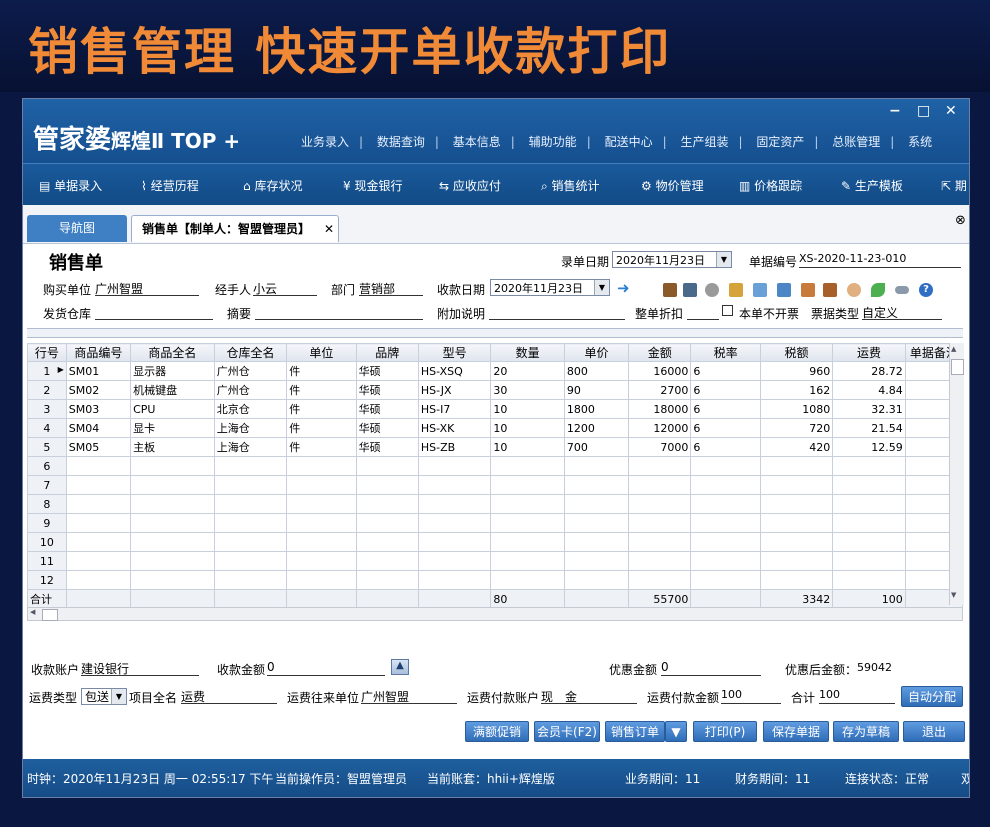 The width and height of the screenshot is (990, 827). I want to click on arrow-right-icon: ➜, so click(623, 288).